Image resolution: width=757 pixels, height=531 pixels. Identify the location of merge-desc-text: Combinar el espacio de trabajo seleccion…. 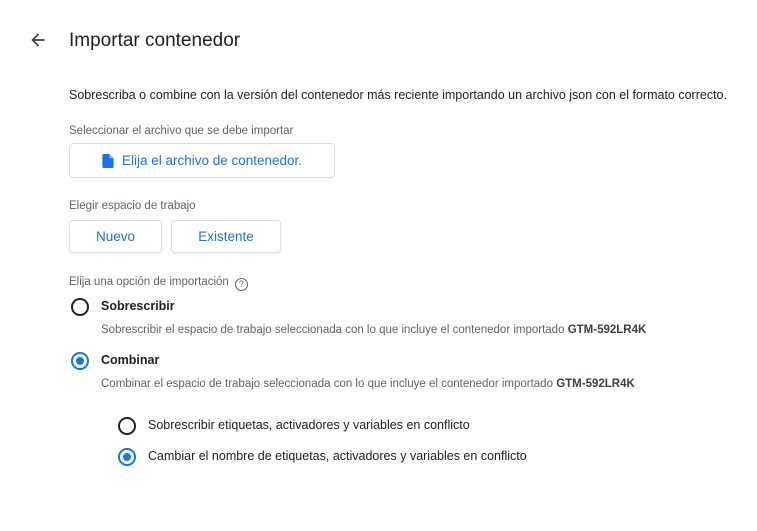
(327, 384).